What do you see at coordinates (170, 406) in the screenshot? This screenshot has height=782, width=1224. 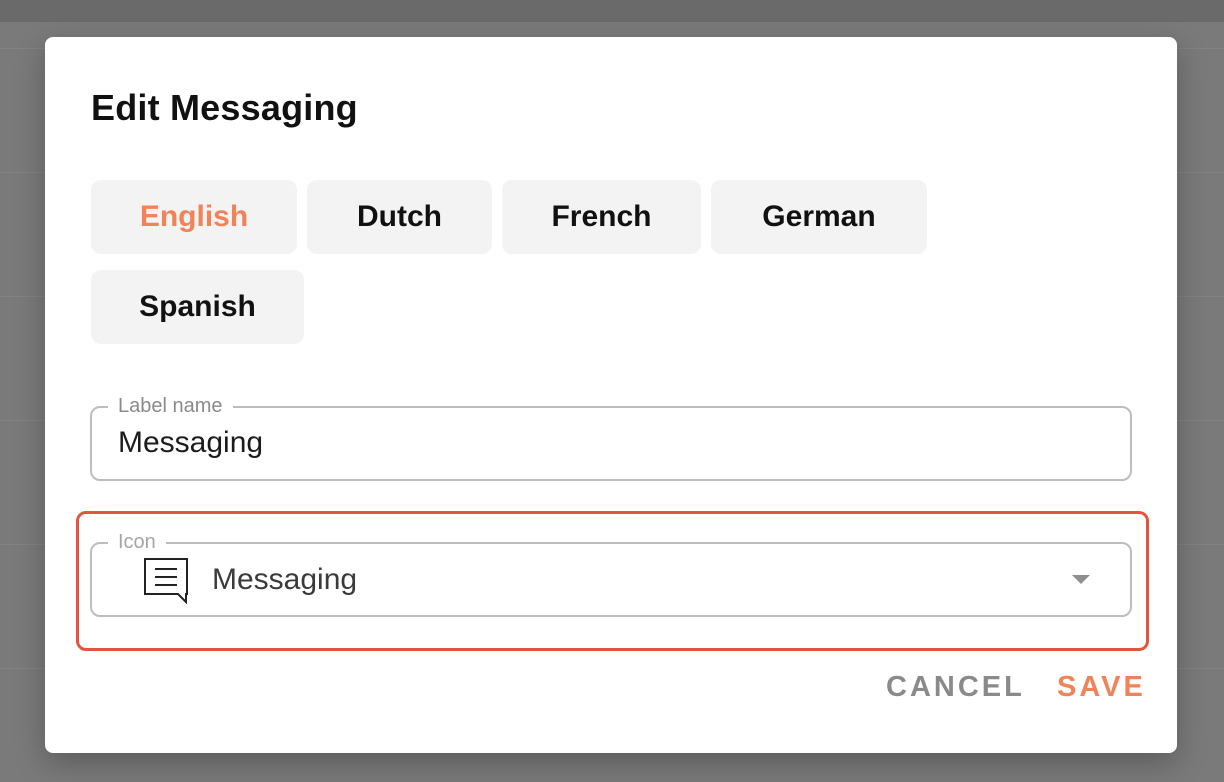 I see `label-name-legend: Label name` at bounding box center [170, 406].